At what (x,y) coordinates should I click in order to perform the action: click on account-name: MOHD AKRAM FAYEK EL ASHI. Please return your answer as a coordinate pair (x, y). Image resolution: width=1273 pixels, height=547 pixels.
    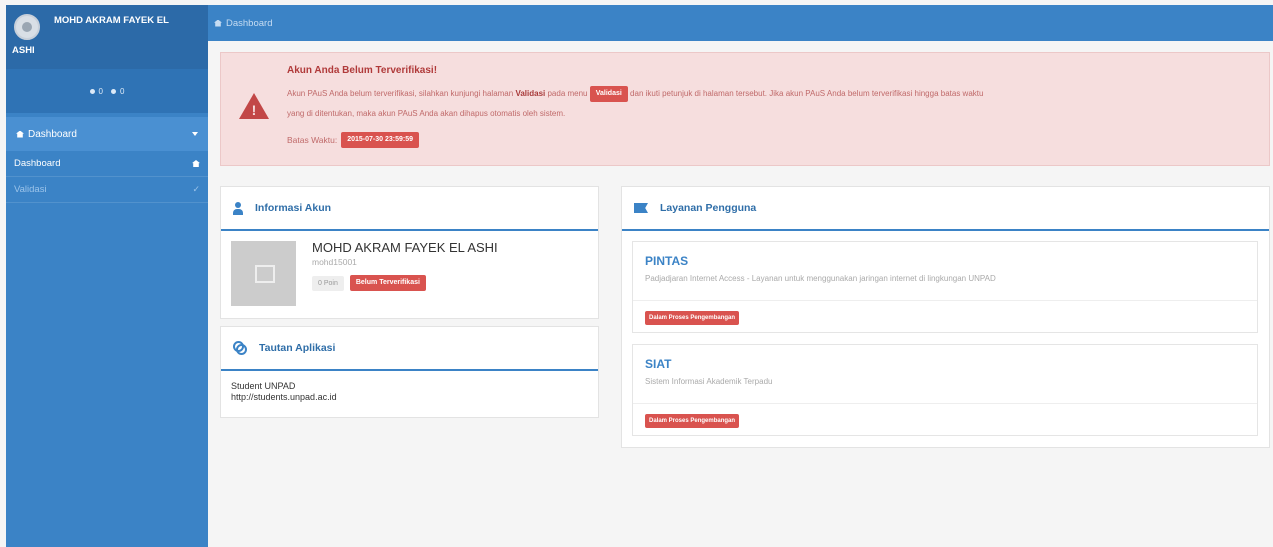
    Looking at the image, I should click on (405, 247).